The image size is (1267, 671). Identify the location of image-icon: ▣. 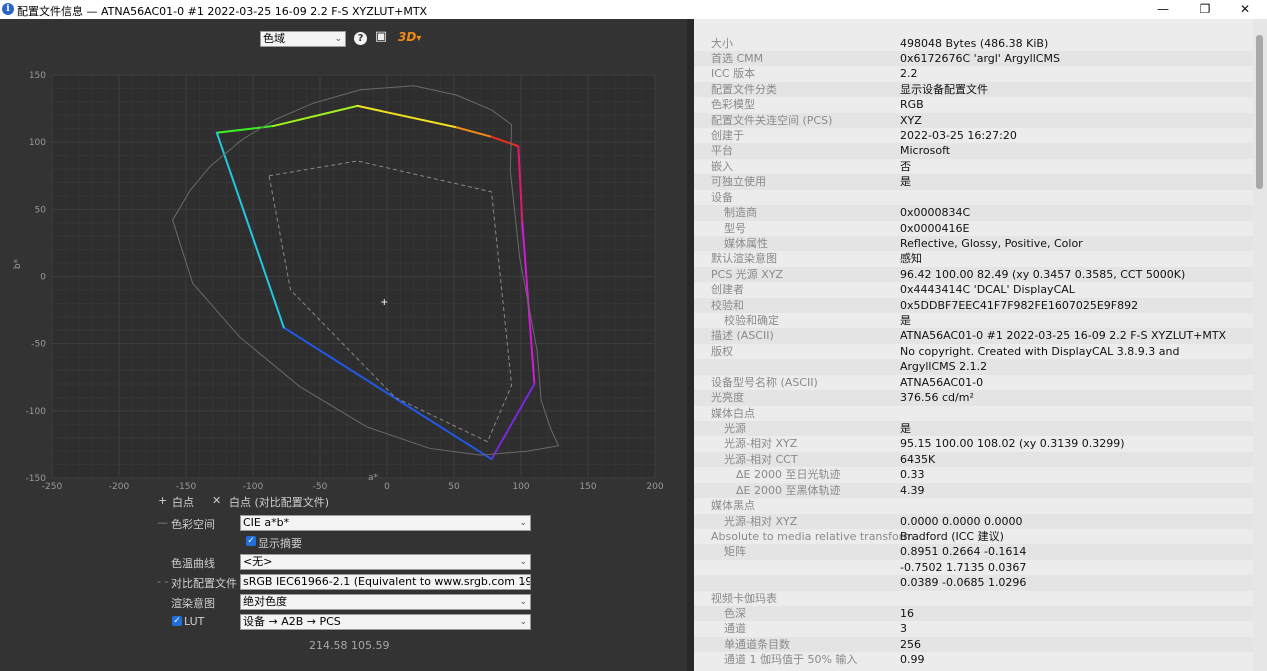
(381, 37).